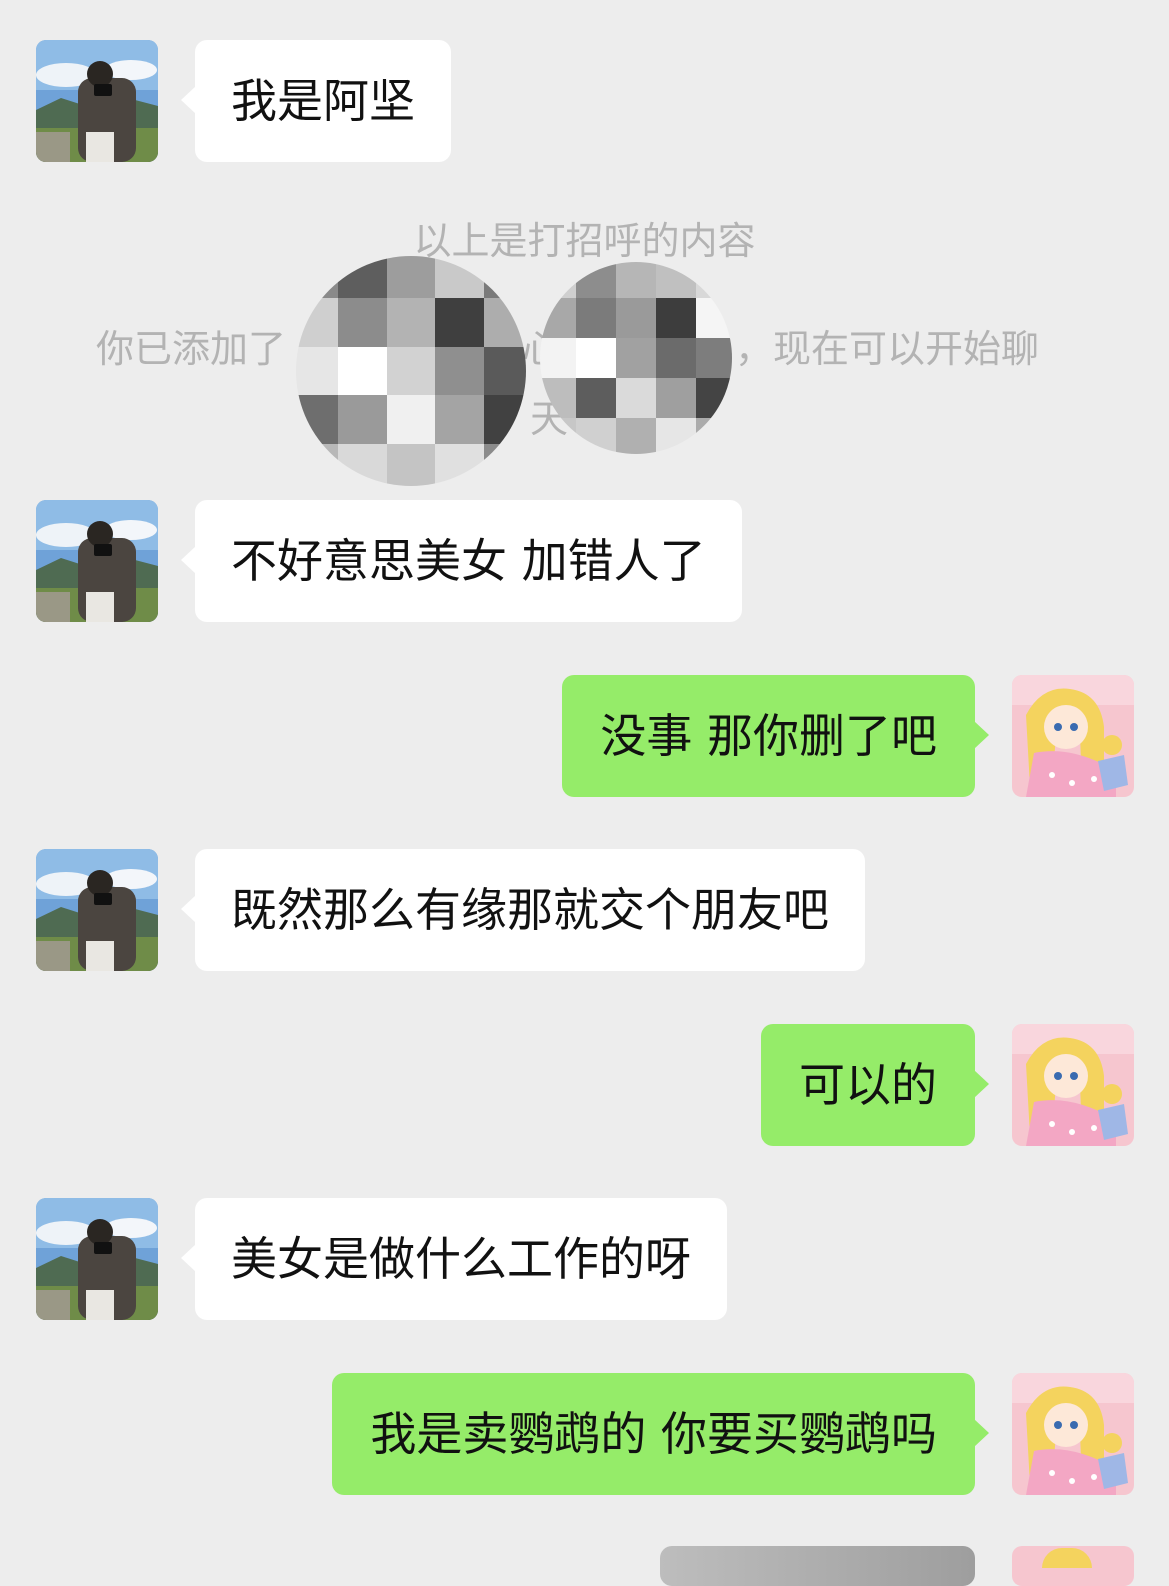 The image size is (1169, 1586). I want to click on message-bubble-incoming: 既然那么有缘那就交个朋友吧, so click(523, 910).